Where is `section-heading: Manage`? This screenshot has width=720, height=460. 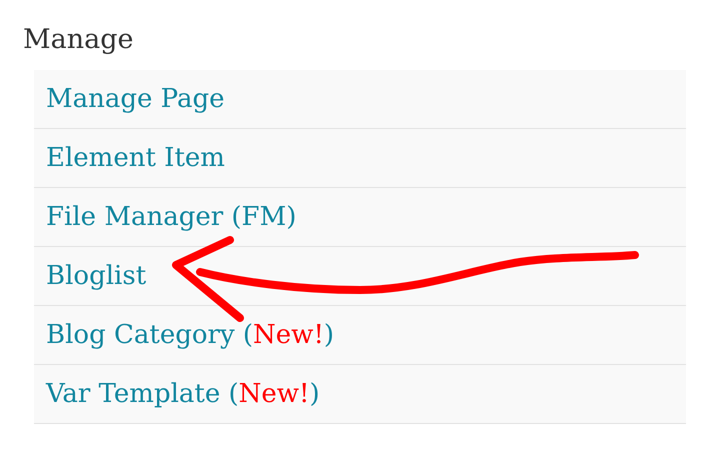
section-heading: Manage is located at coordinates (78, 40).